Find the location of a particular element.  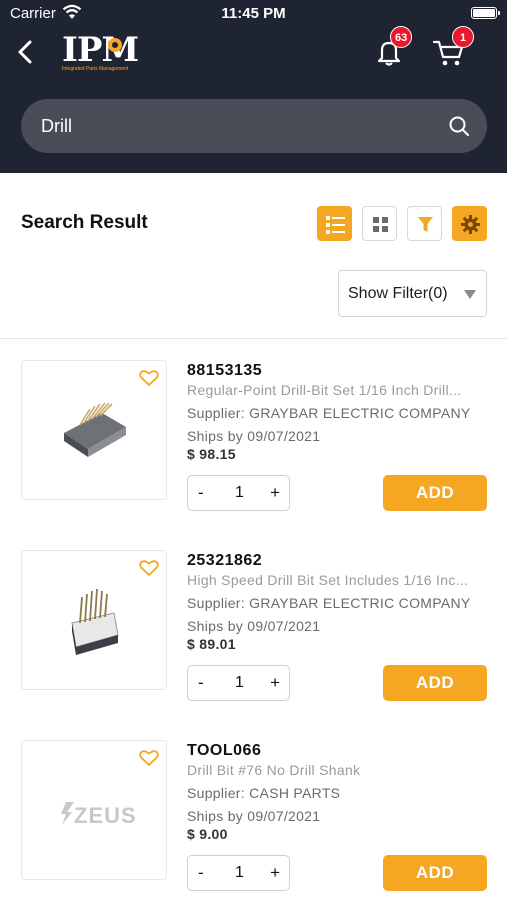

logo-subtitle: Integrated Parts Management is located at coordinates (95, 69).